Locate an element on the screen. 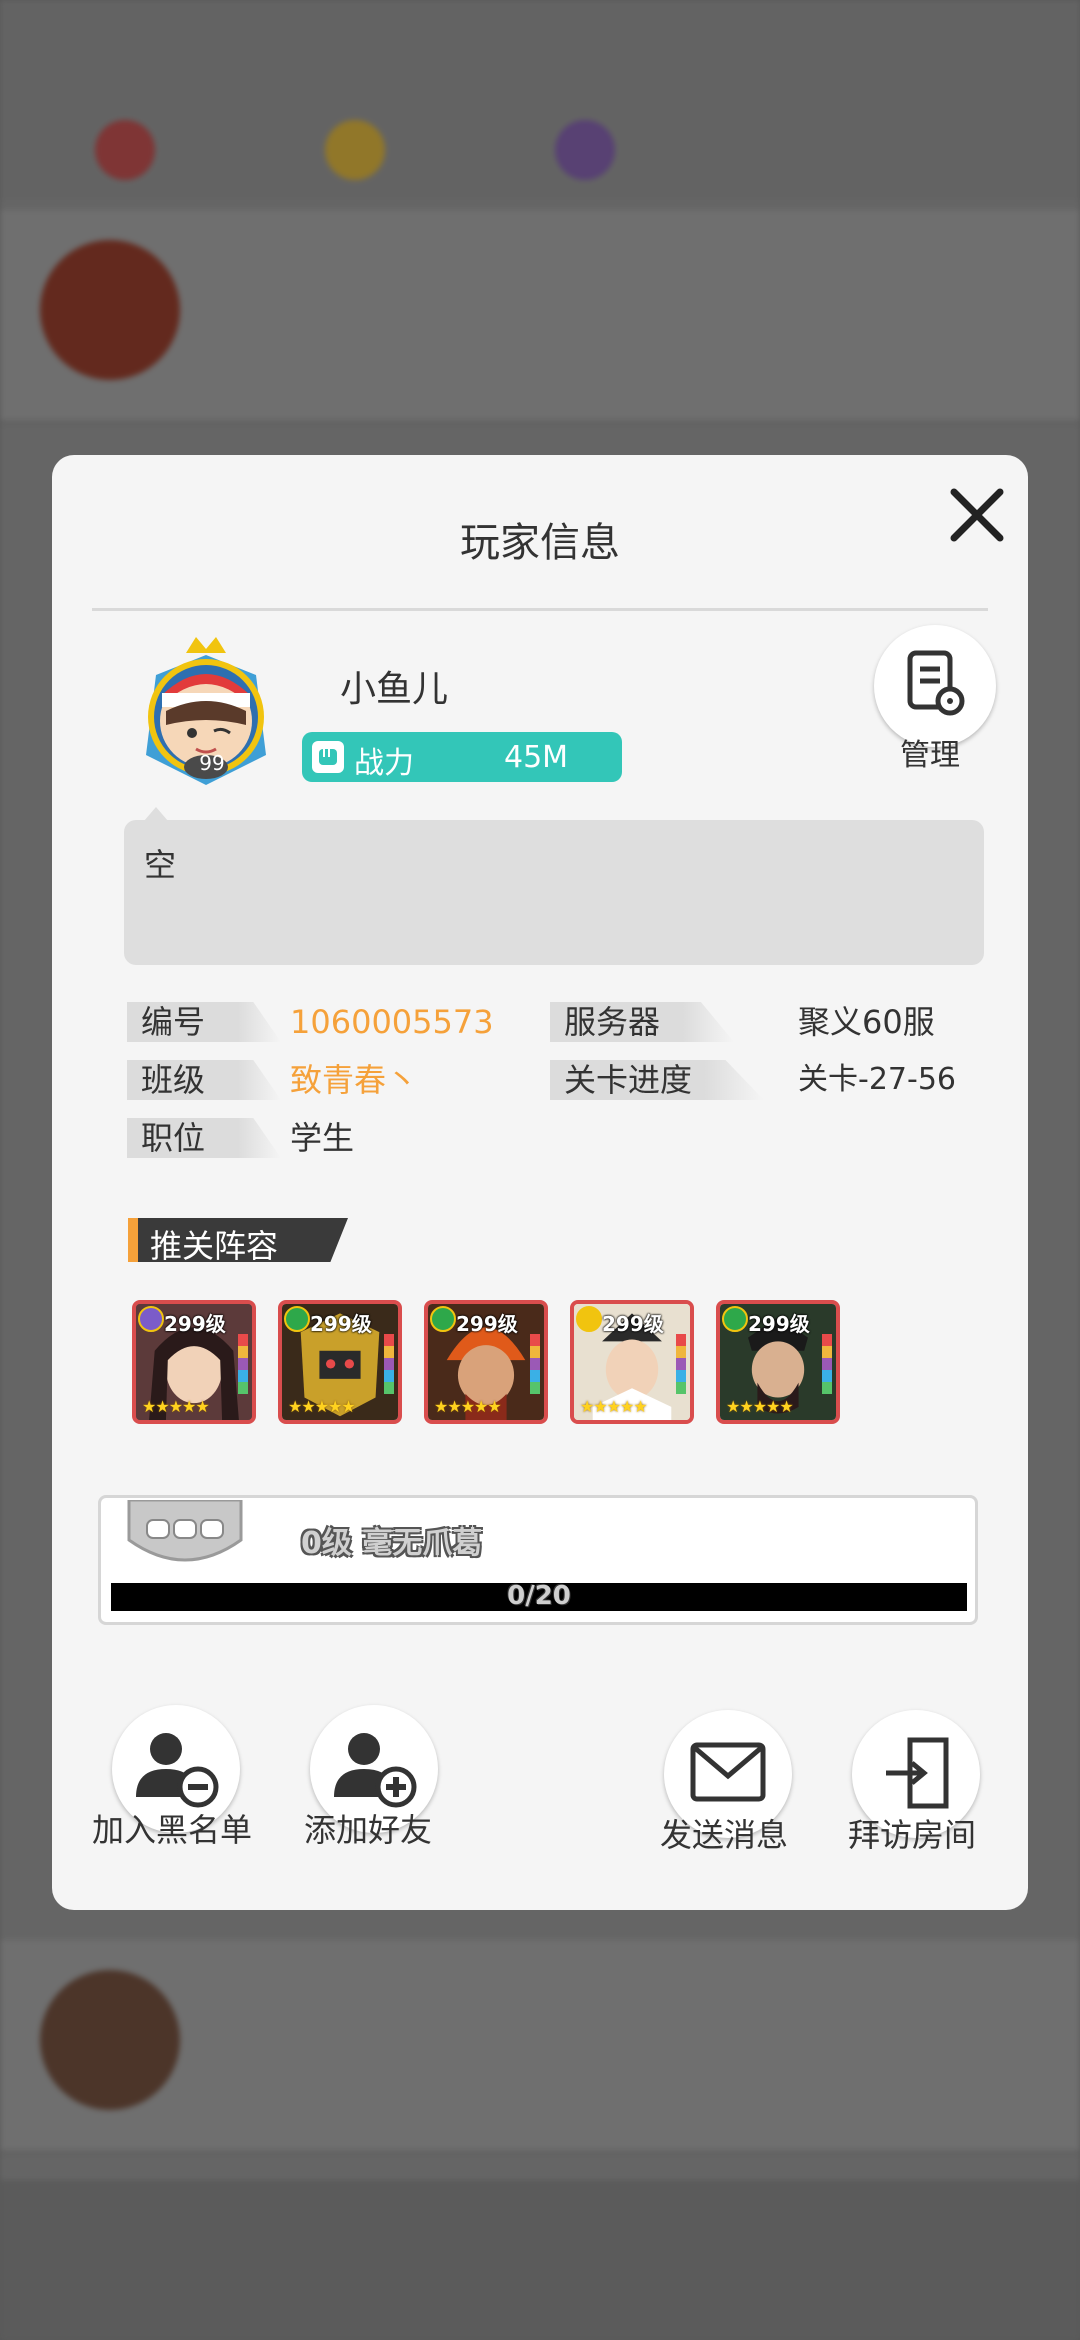  id-label: 编号 is located at coordinates (204, 1022).